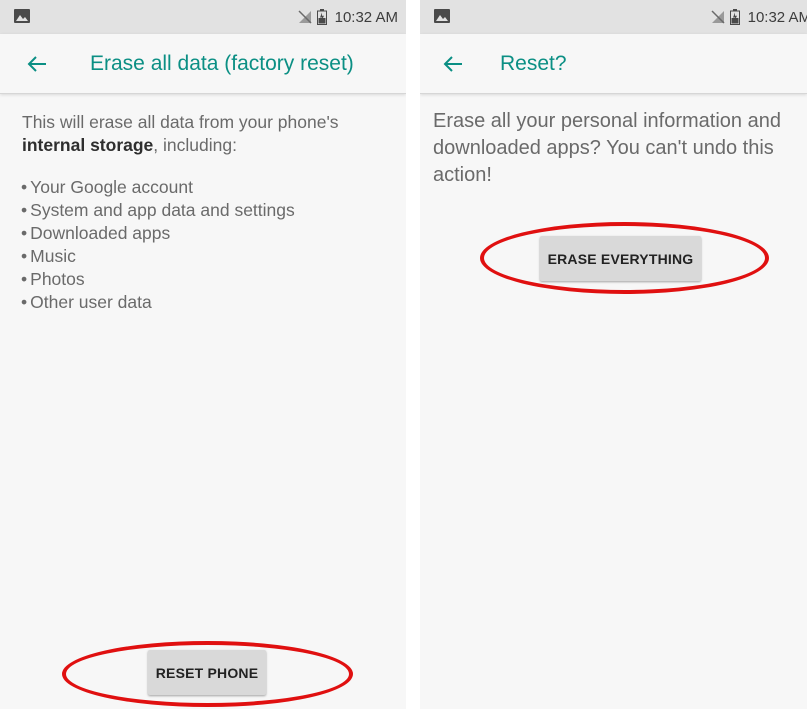 The width and height of the screenshot is (807, 709). Describe the element at coordinates (158, 302) in the screenshot. I see `list-item: Other user data` at that location.